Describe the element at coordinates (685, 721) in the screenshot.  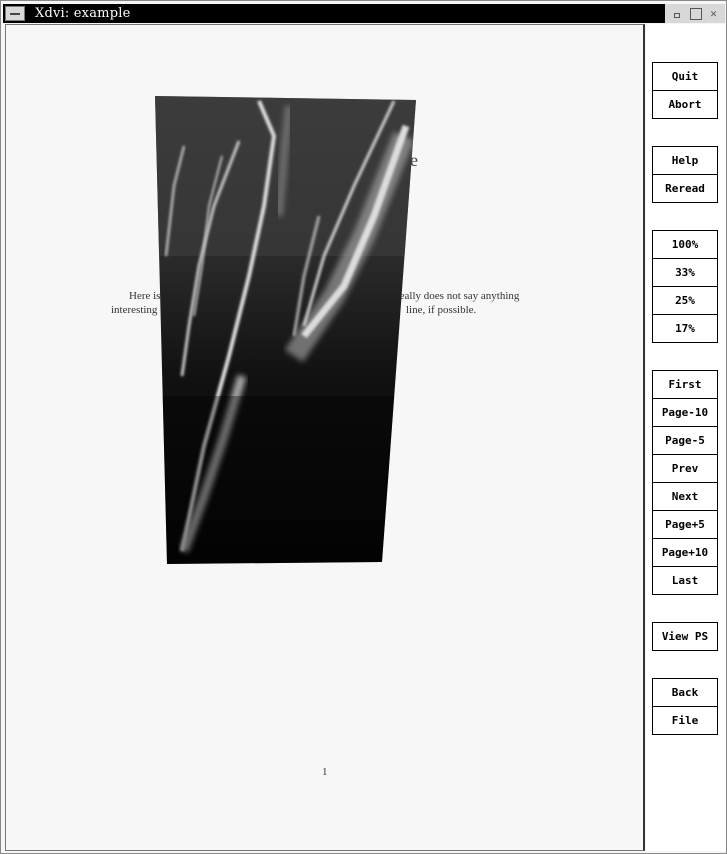
I see `file-button: File` at that location.